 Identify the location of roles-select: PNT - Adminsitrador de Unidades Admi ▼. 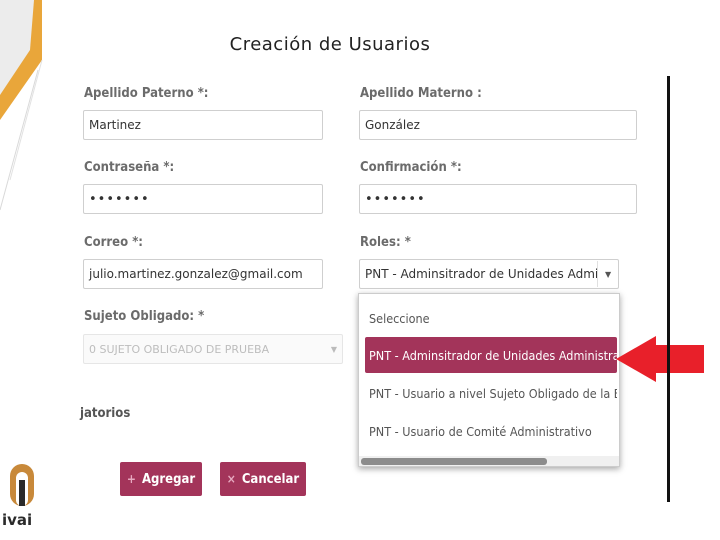
(489, 274).